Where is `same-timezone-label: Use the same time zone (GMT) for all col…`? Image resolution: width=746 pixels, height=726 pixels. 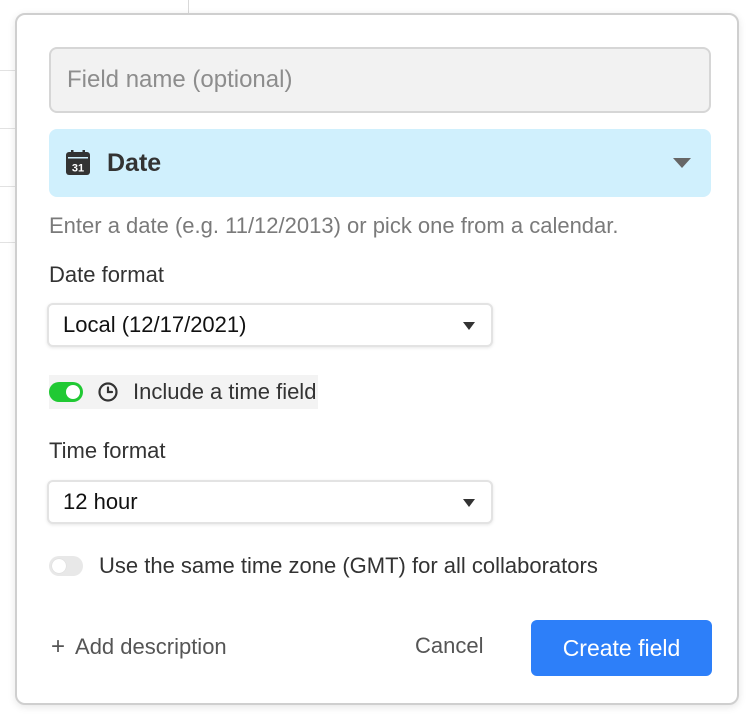 same-timezone-label: Use the same time zone (GMT) for all col… is located at coordinates (348, 565).